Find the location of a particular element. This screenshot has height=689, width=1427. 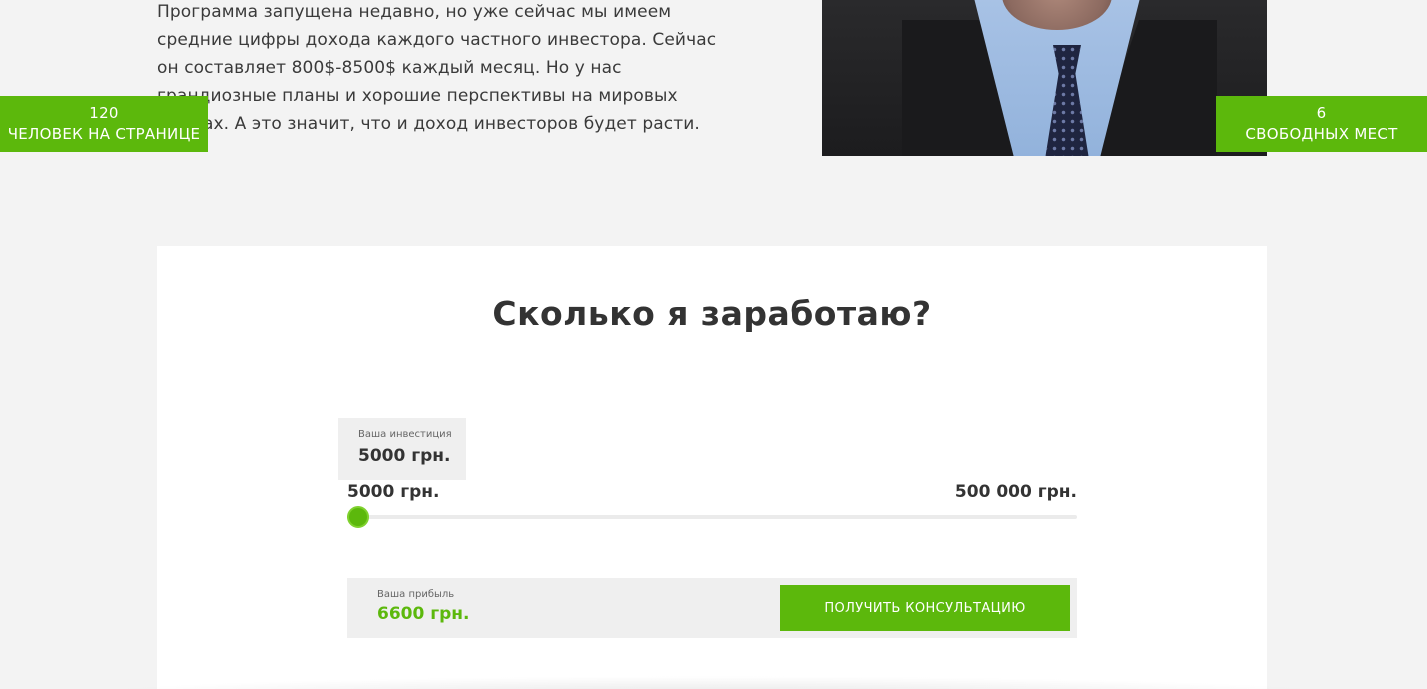

slider-thumb is located at coordinates (358, 517).